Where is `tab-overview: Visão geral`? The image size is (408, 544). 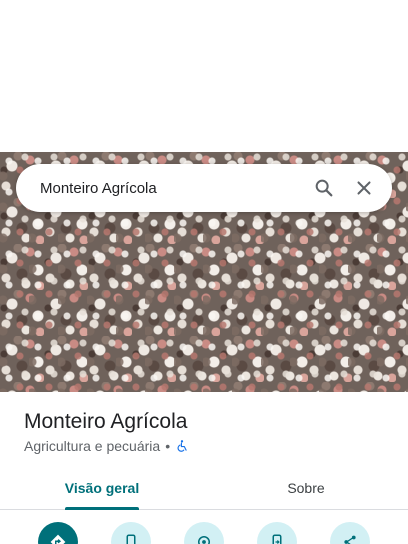 tab-overview: Visão geral is located at coordinates (102, 487).